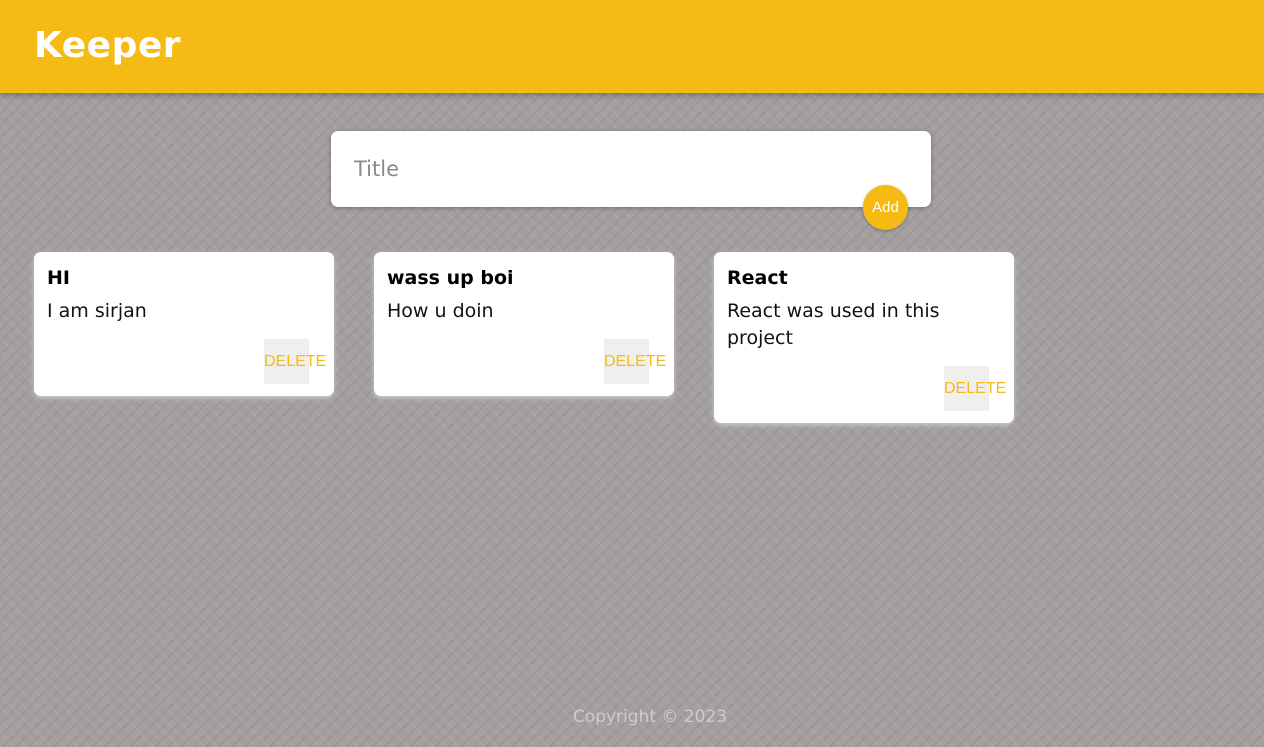 The image size is (1264, 747). Describe the element at coordinates (833, 324) in the screenshot. I see `note-content: React was used in this project` at that location.